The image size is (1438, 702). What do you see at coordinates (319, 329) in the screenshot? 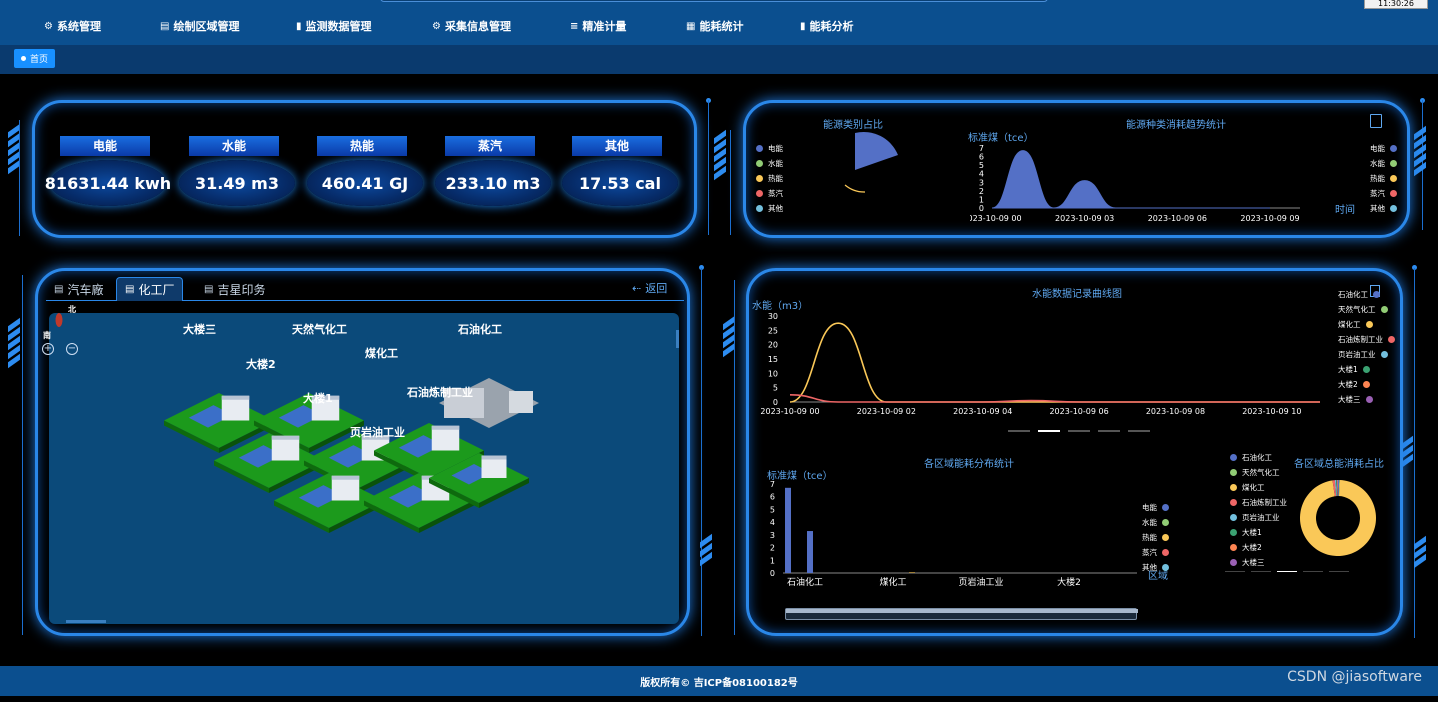
I see `building-label: 天然气化工` at bounding box center [319, 329].